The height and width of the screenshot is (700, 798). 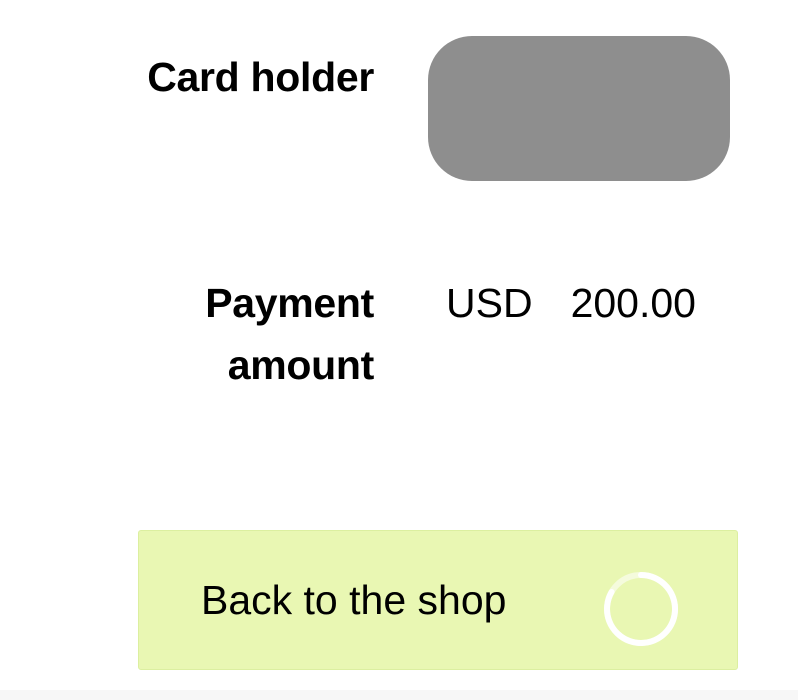 What do you see at coordinates (579, 108) in the screenshot?
I see `card-holder-value-redacted` at bounding box center [579, 108].